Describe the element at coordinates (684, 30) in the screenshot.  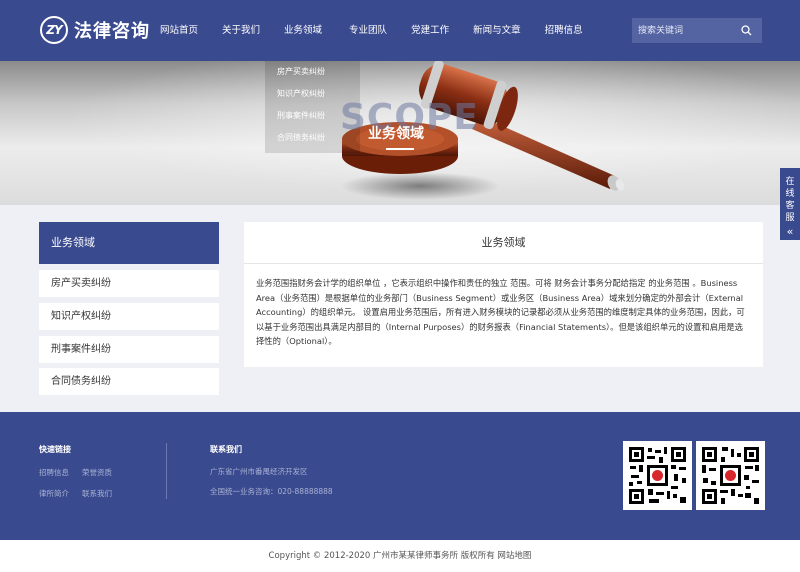
I see `search-input` at that location.